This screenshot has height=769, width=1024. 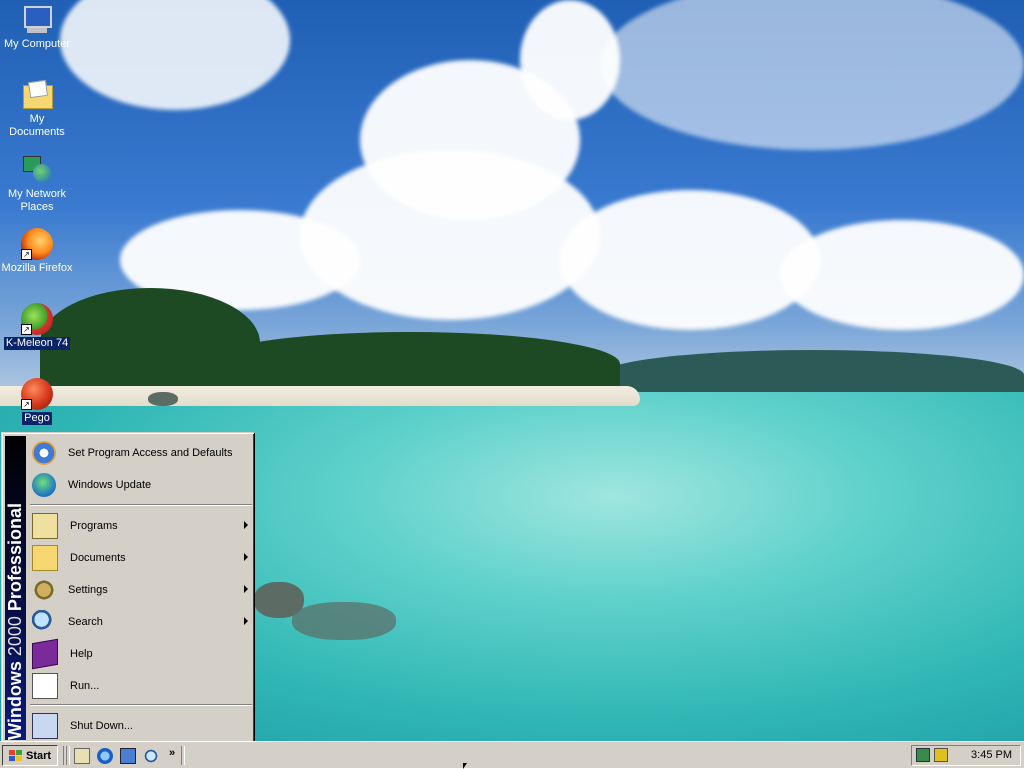 What do you see at coordinates (37, 170) in the screenshot?
I see `network-places-icon` at bounding box center [37, 170].